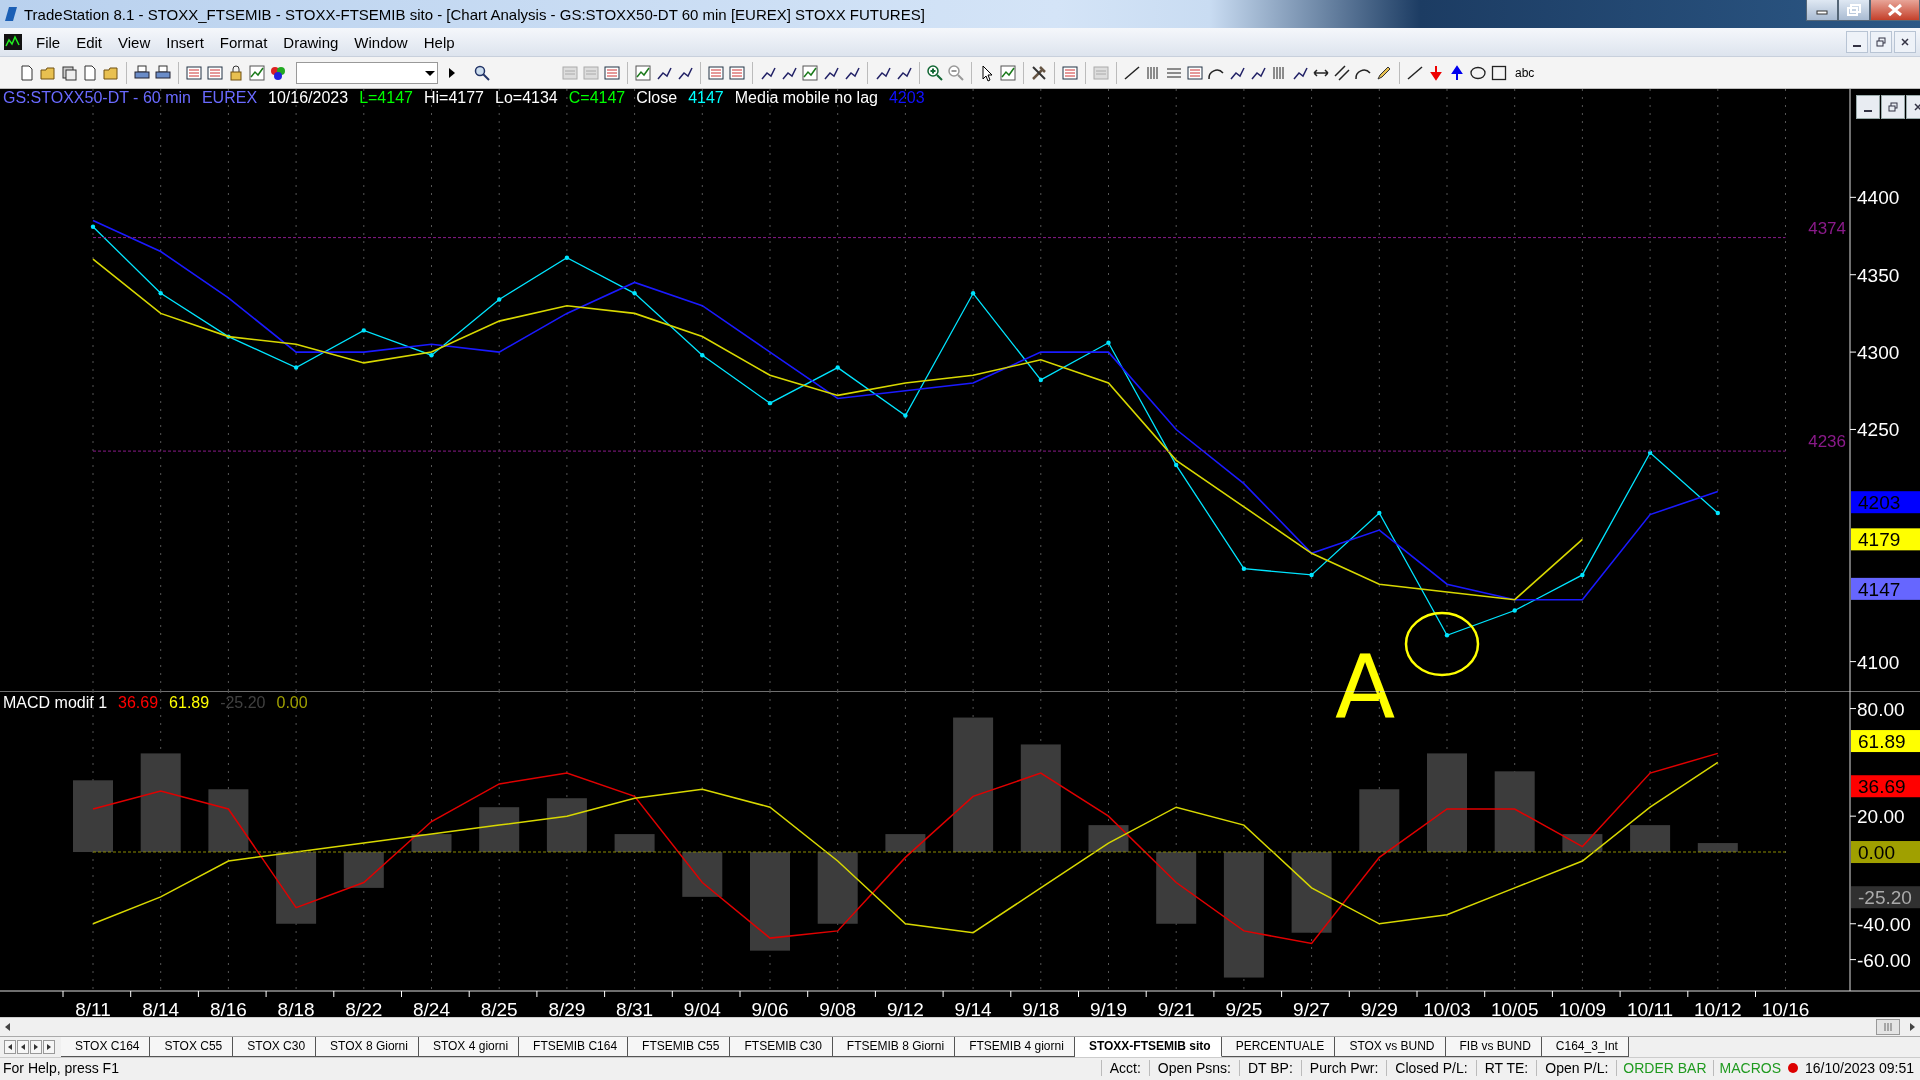  Describe the element at coordinates (134, 42) in the screenshot. I see `menu-item: View` at that location.